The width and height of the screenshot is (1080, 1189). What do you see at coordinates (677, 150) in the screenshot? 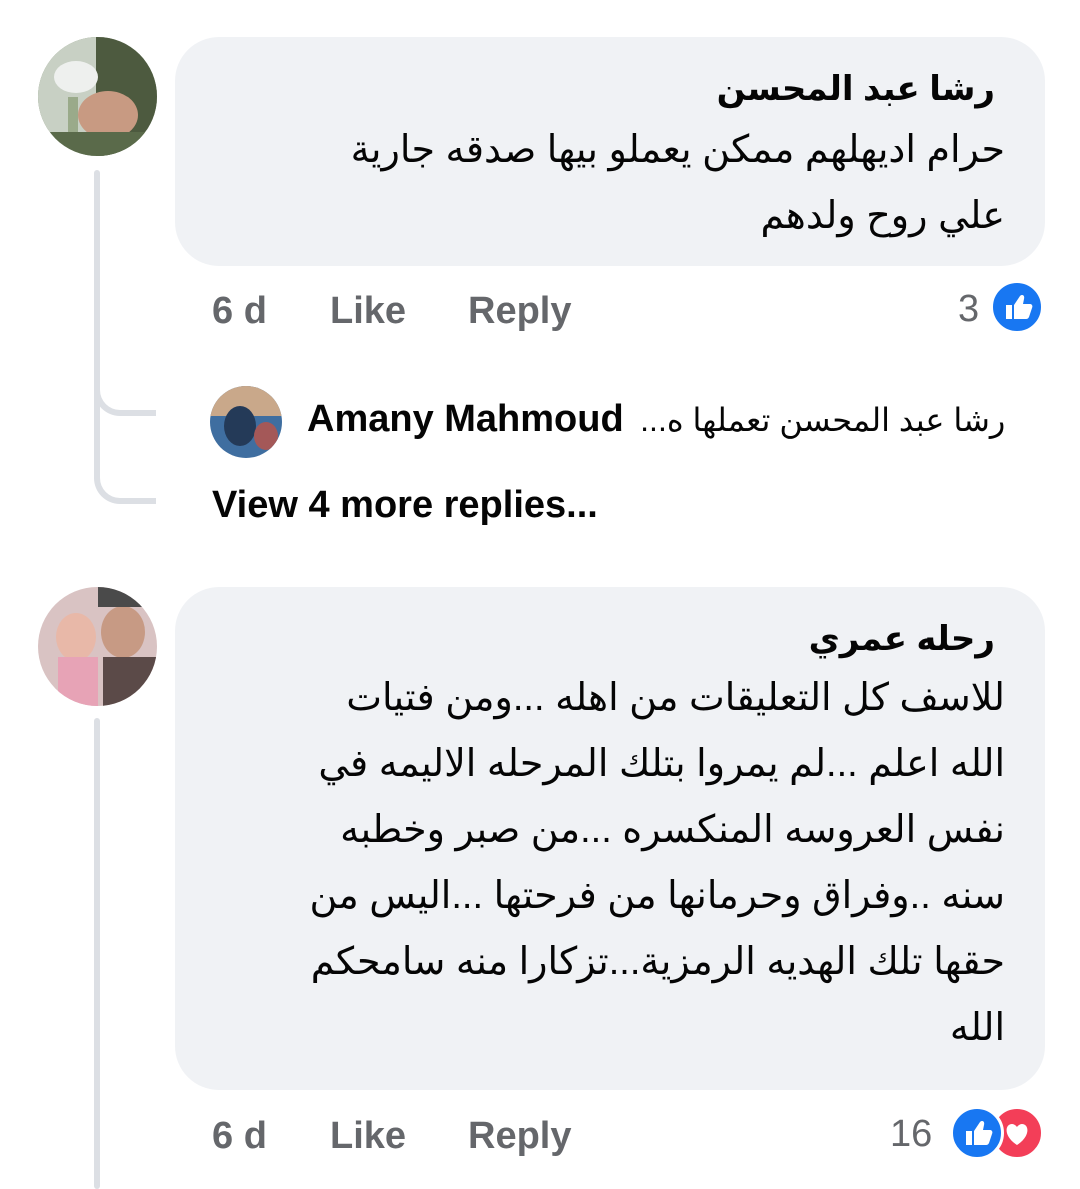
I see `comment-text-line: حرام اديهلهم ممكن يعملو بيها صدقه جارية` at bounding box center [677, 150].